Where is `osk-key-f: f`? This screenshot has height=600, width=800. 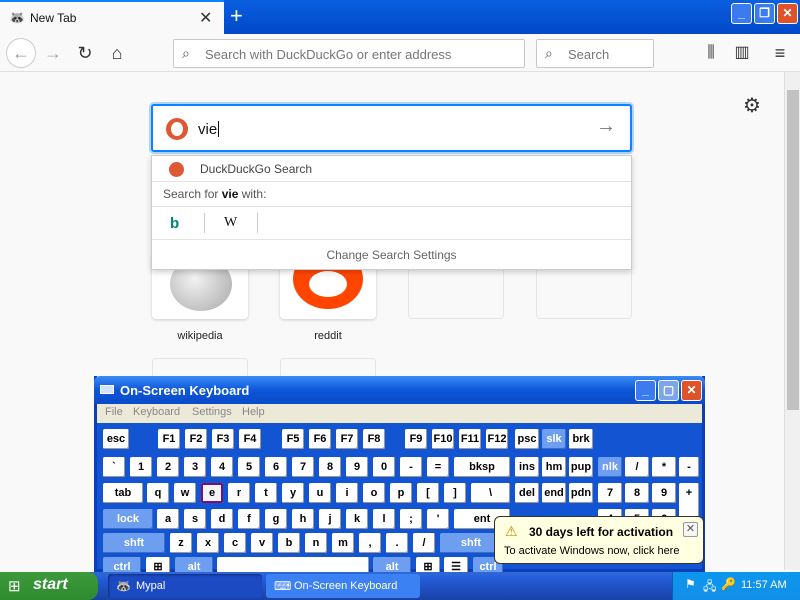 osk-key-f: f is located at coordinates (249, 519).